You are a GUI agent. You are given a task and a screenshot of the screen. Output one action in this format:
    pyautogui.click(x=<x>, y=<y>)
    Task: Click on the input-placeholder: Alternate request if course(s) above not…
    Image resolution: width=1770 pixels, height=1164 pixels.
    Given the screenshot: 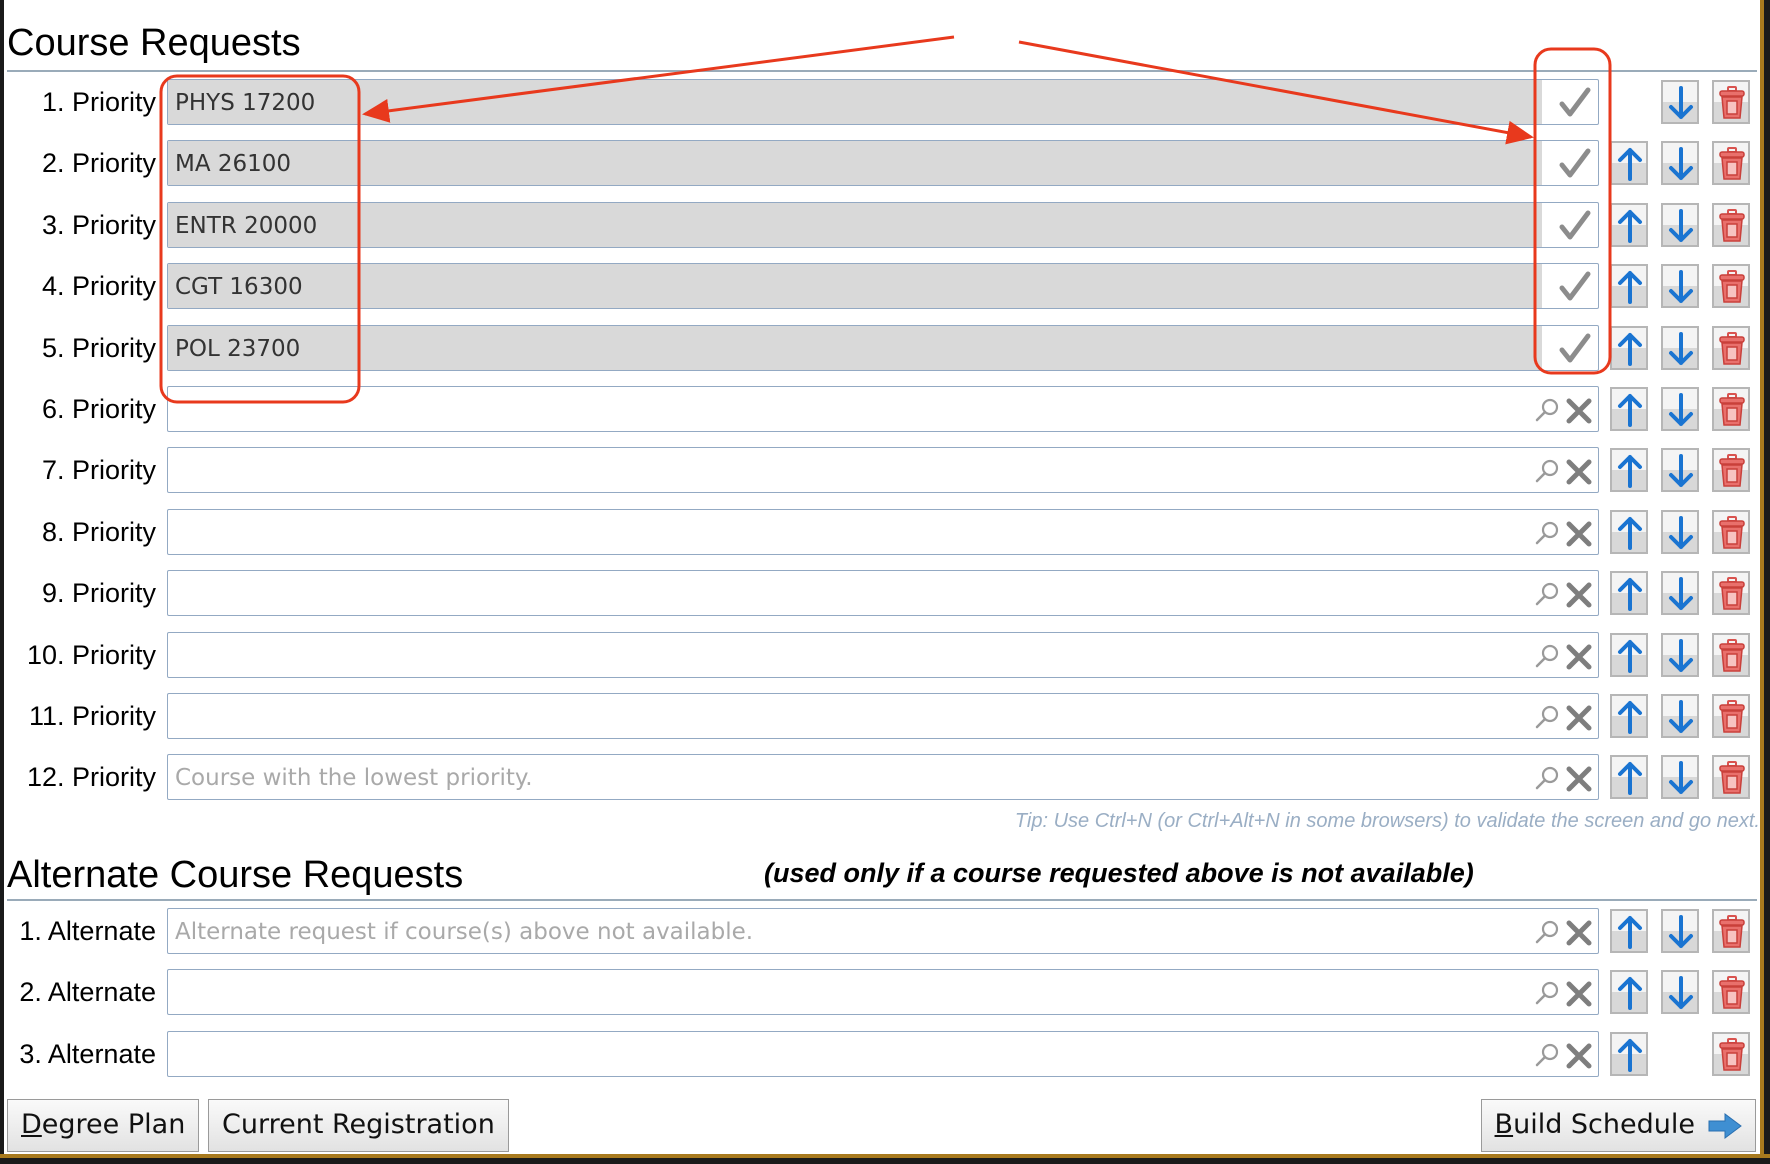 What is the action you would take?
    pyautogui.click(x=464, y=932)
    